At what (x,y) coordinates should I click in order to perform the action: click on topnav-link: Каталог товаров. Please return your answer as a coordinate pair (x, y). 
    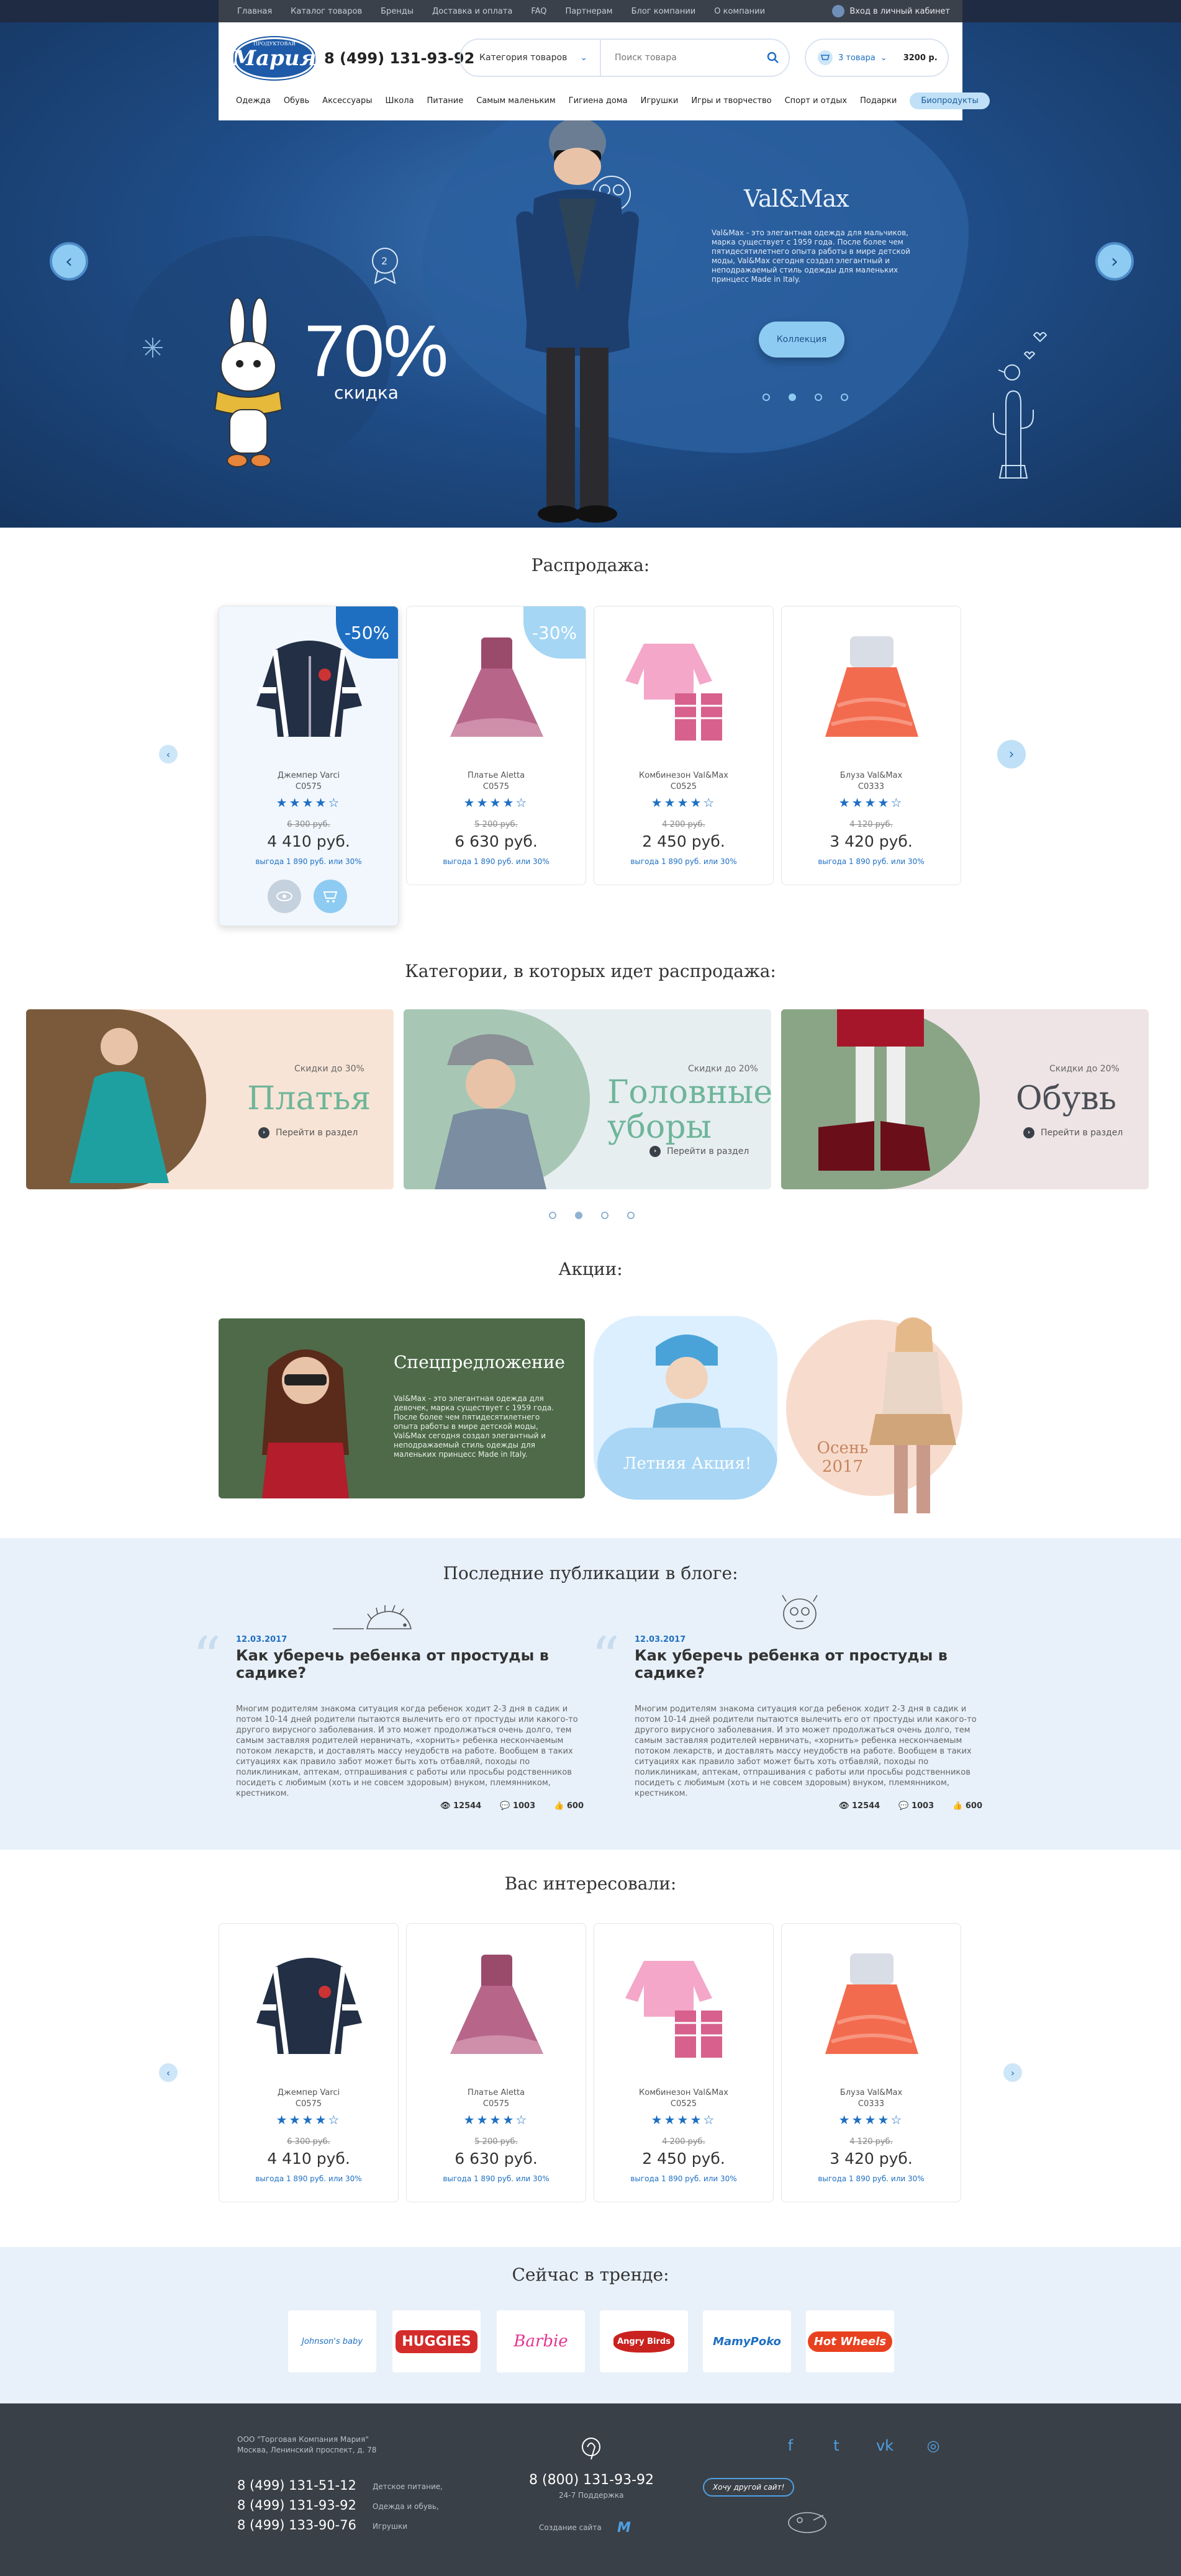
    Looking at the image, I should click on (326, 11).